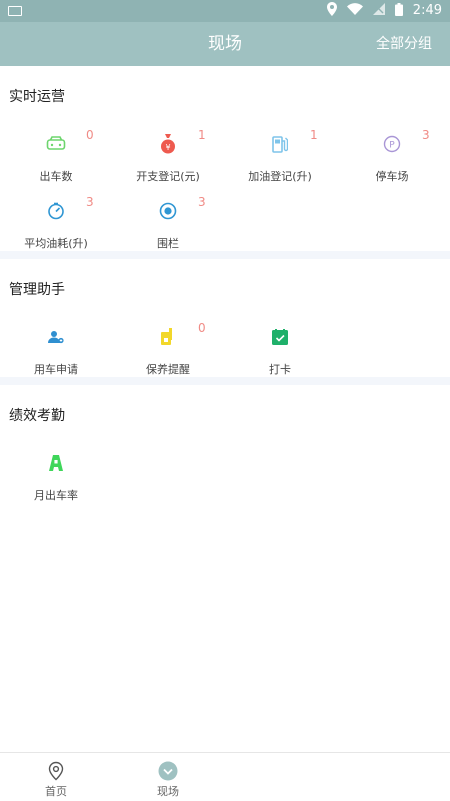  I want to click on site-check-icon, so click(168, 771).